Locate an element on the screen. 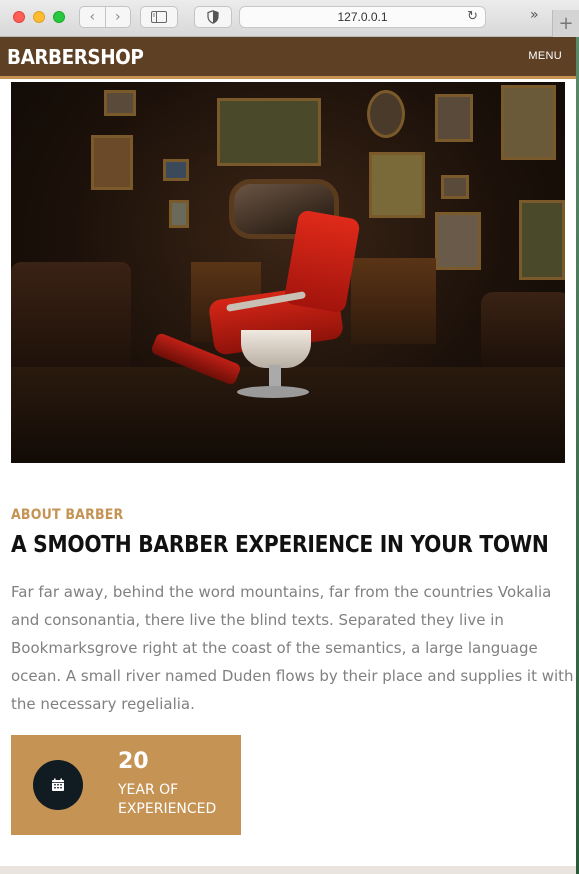 This screenshot has height=874, width=579. forward-button: › is located at coordinates (117, 17).